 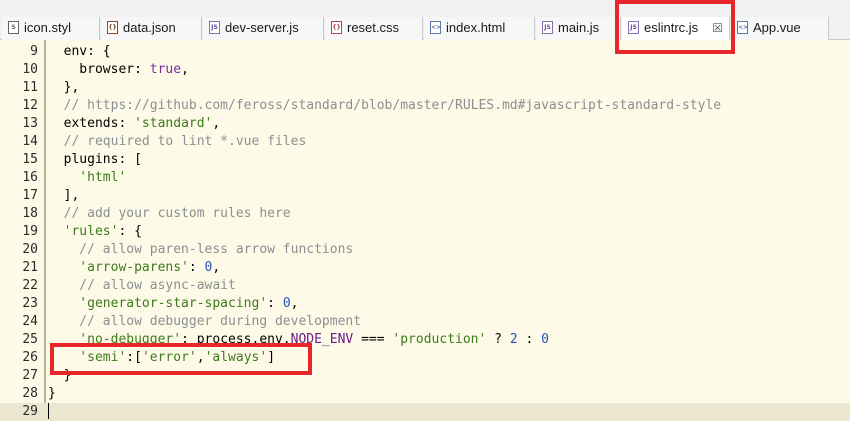 I want to click on code-token: ?, so click(x=498, y=339).